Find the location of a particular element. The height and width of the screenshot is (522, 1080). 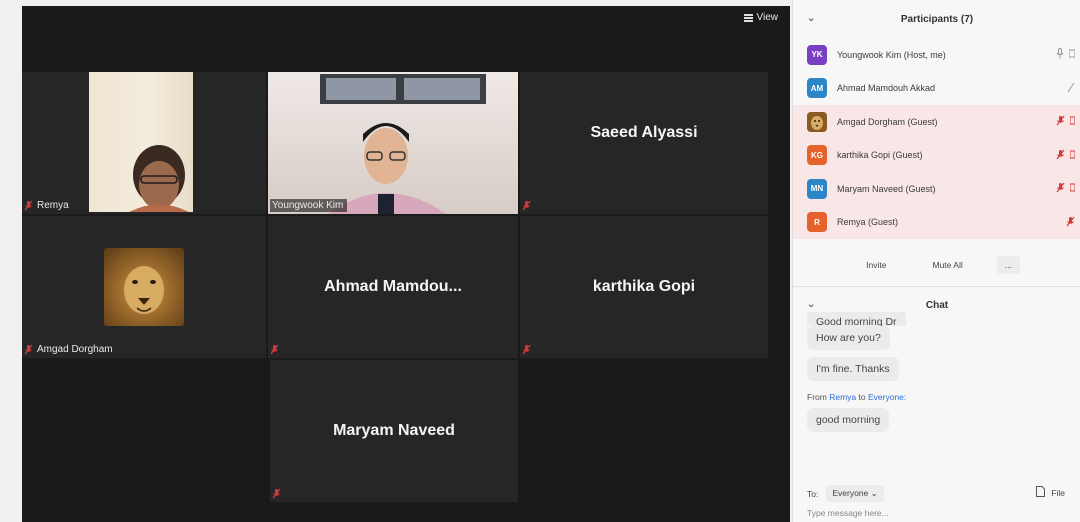

participant-row: YK Youngwook Kim (Host, me) is located at coordinates (936, 55).